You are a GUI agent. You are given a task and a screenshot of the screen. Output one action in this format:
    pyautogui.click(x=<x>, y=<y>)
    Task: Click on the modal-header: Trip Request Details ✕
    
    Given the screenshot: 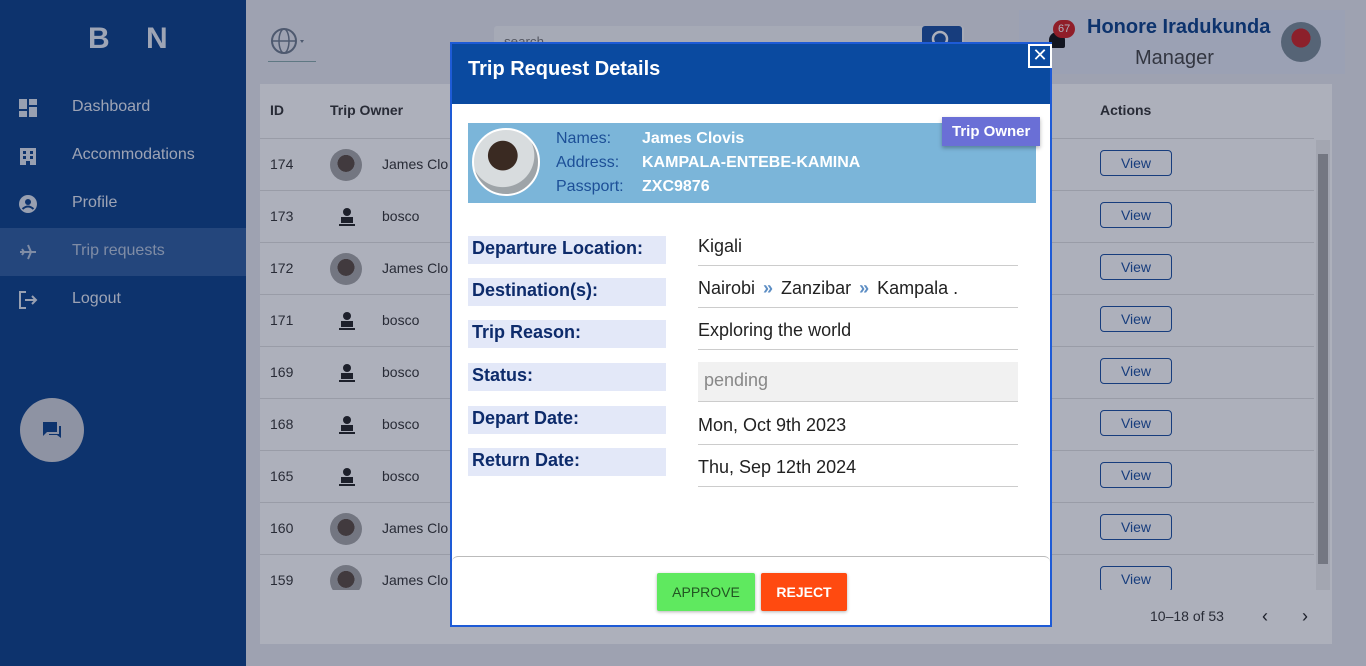 What is the action you would take?
    pyautogui.click(x=752, y=74)
    